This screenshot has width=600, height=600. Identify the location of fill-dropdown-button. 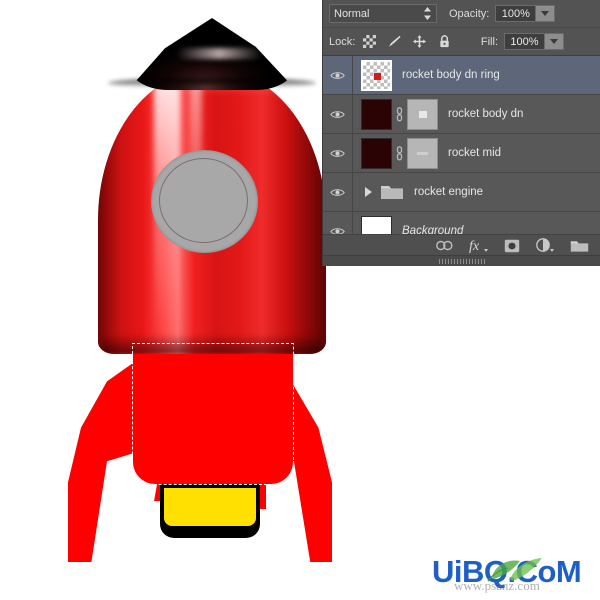
(554, 41).